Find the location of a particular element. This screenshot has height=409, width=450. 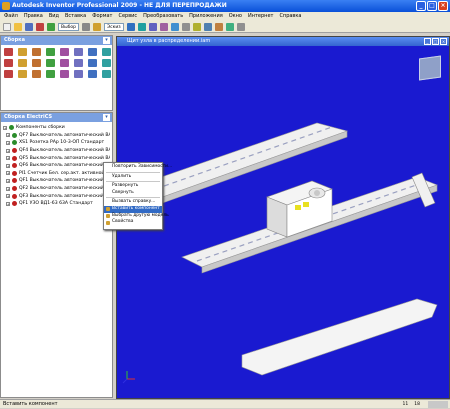

menu-item: Правка is located at coordinates (33, 16).